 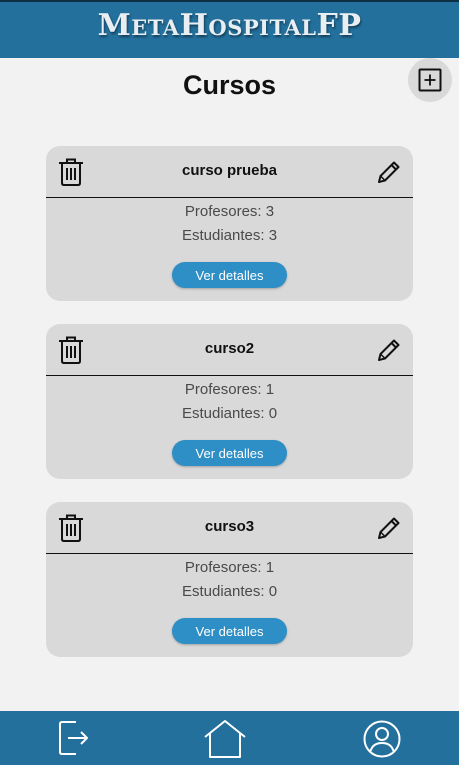 I want to click on logout-icon, so click(x=74, y=738).